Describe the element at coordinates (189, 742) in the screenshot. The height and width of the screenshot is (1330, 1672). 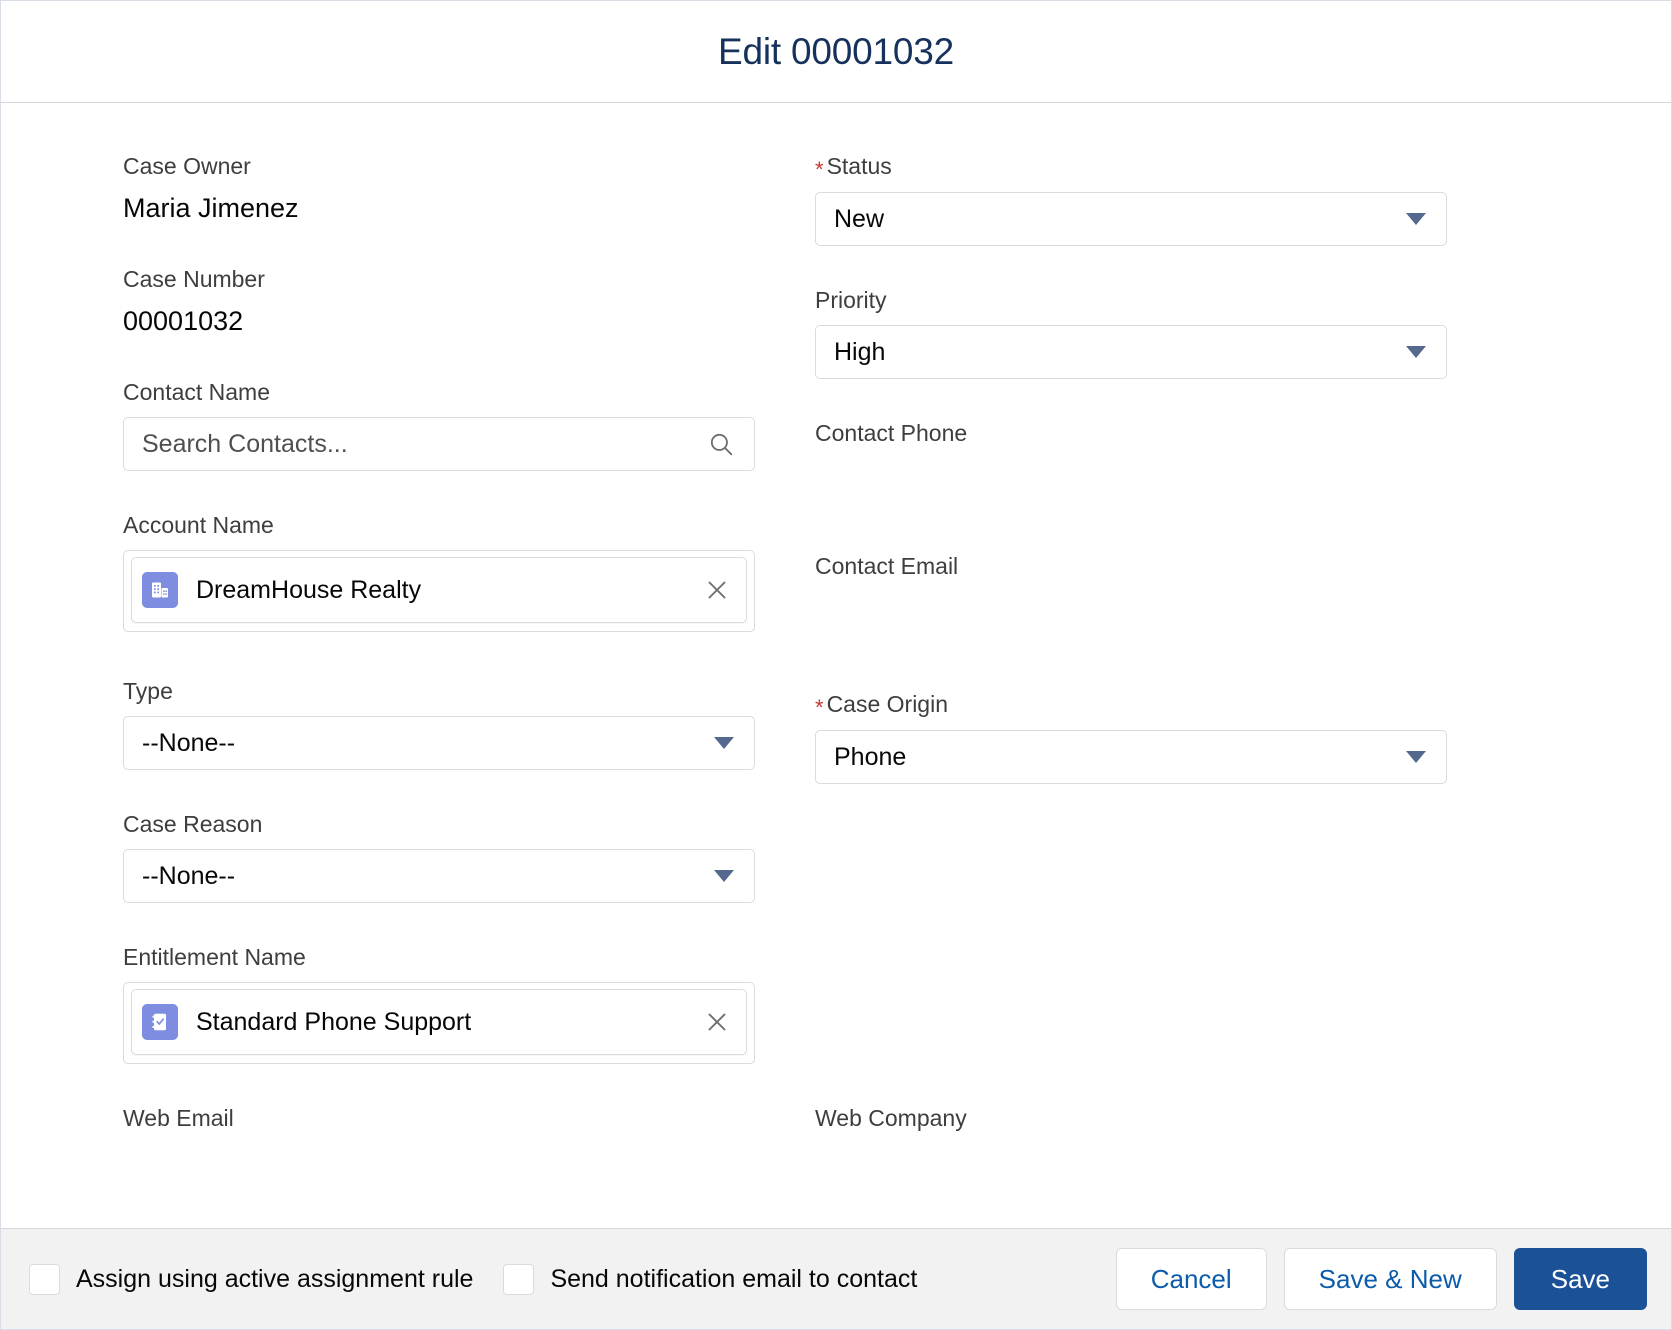
I see `type-value: --None--` at that location.